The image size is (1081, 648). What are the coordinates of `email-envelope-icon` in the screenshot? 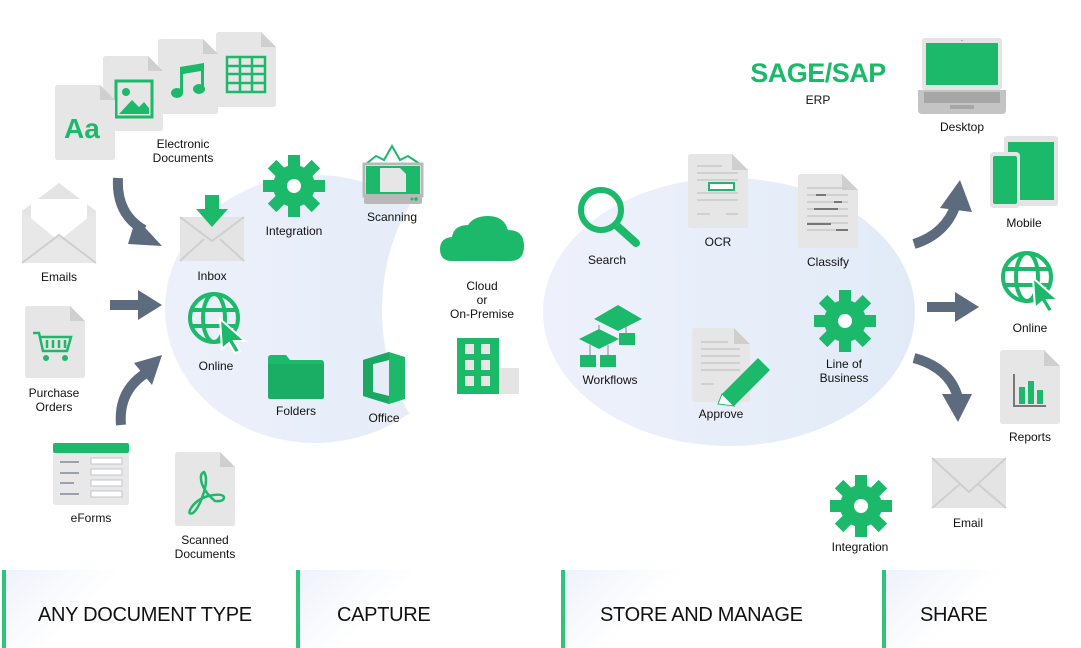 It's located at (969, 483).